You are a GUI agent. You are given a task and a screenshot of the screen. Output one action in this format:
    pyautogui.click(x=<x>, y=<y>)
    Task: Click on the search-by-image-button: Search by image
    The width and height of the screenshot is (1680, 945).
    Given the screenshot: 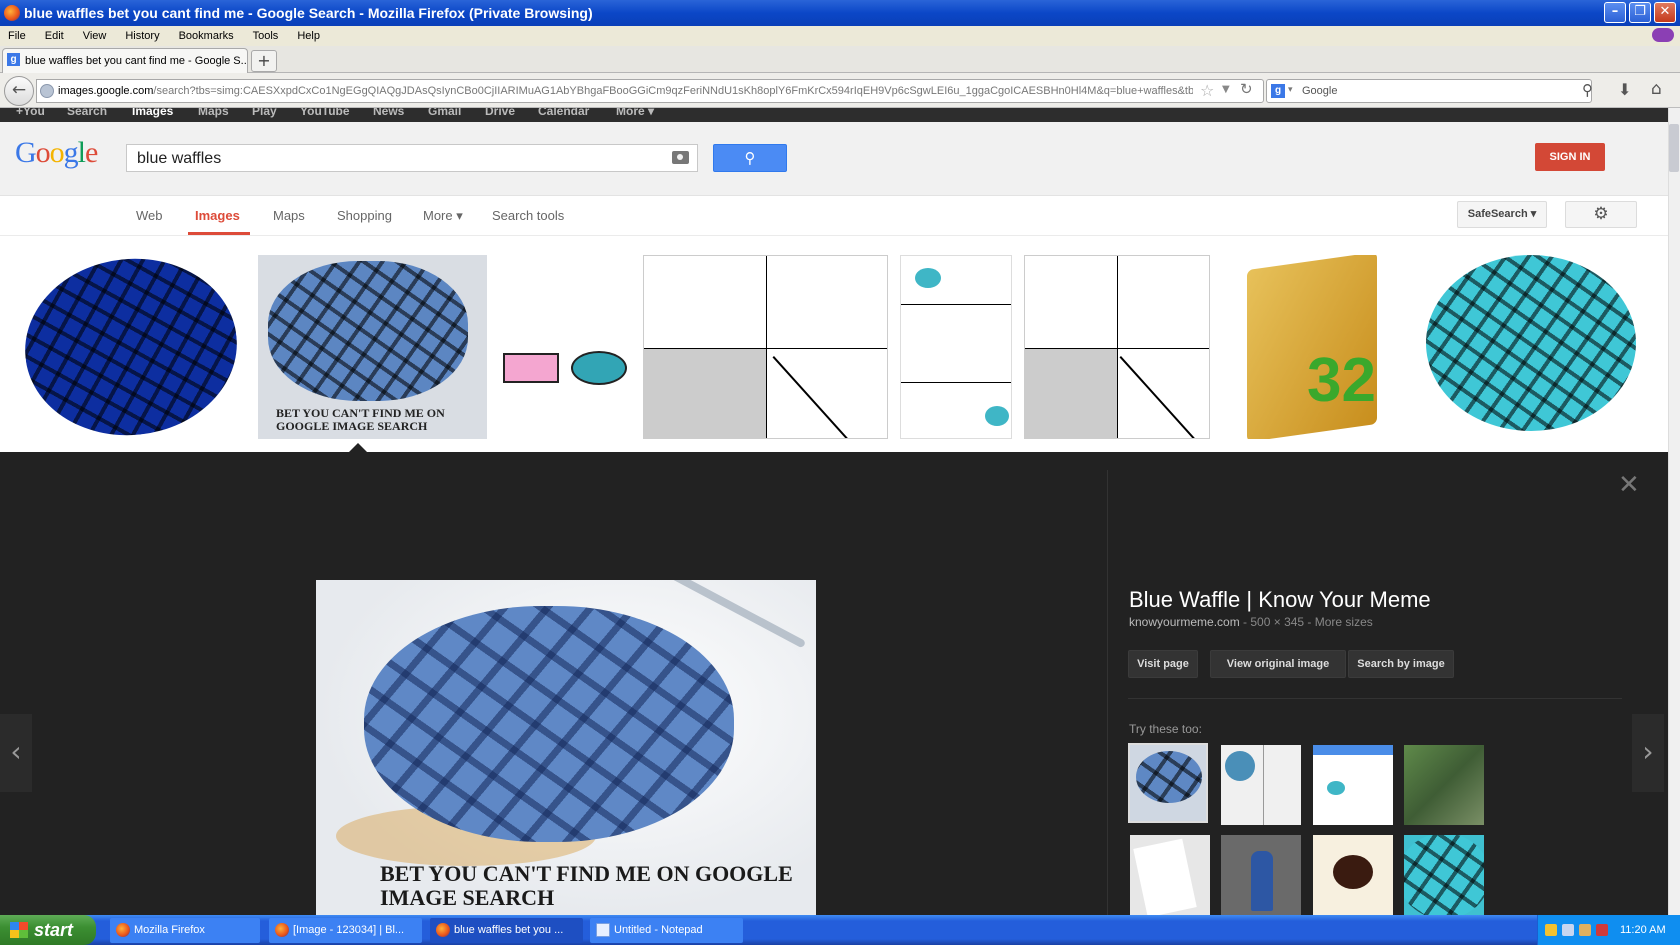 What is the action you would take?
    pyautogui.click(x=1401, y=664)
    